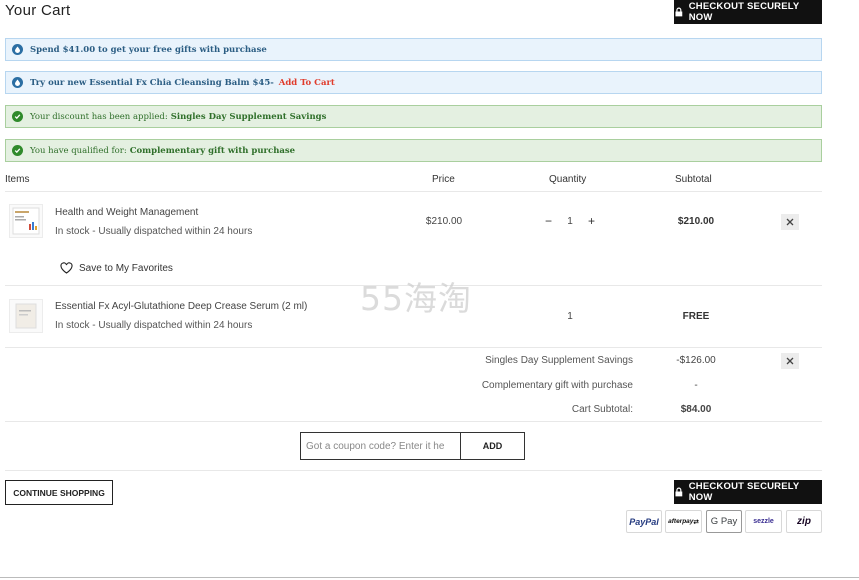 Image resolution: width=859 pixels, height=580 pixels. I want to click on checkout-button-top: CHECKOUT SECURELY NOW, so click(748, 12).